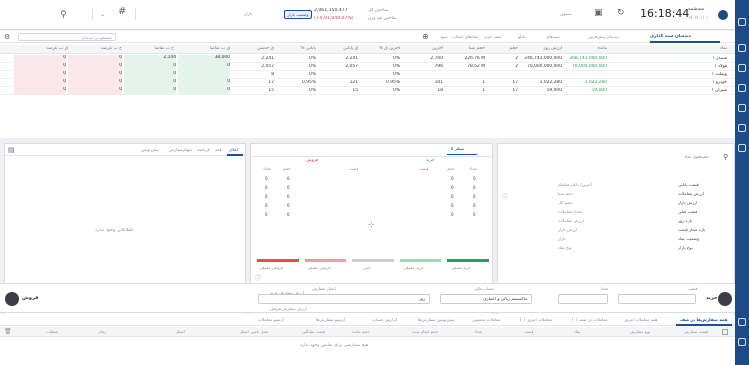 This screenshot has height=365, width=749. I want to click on watchlist-filter-input: جستجو در دیده‌بان, so click(67, 37).